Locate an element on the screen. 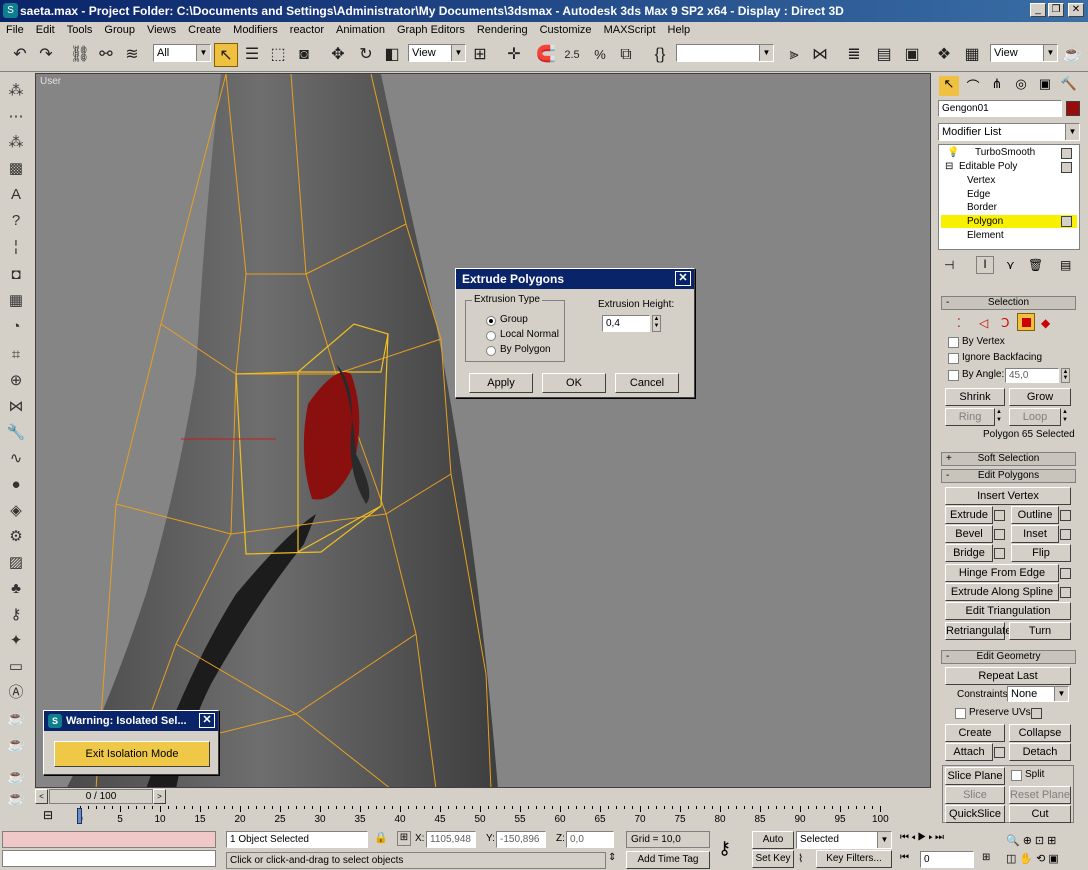 The height and width of the screenshot is (870, 1088). menu-modifiers: Modifiers is located at coordinates (255, 30).